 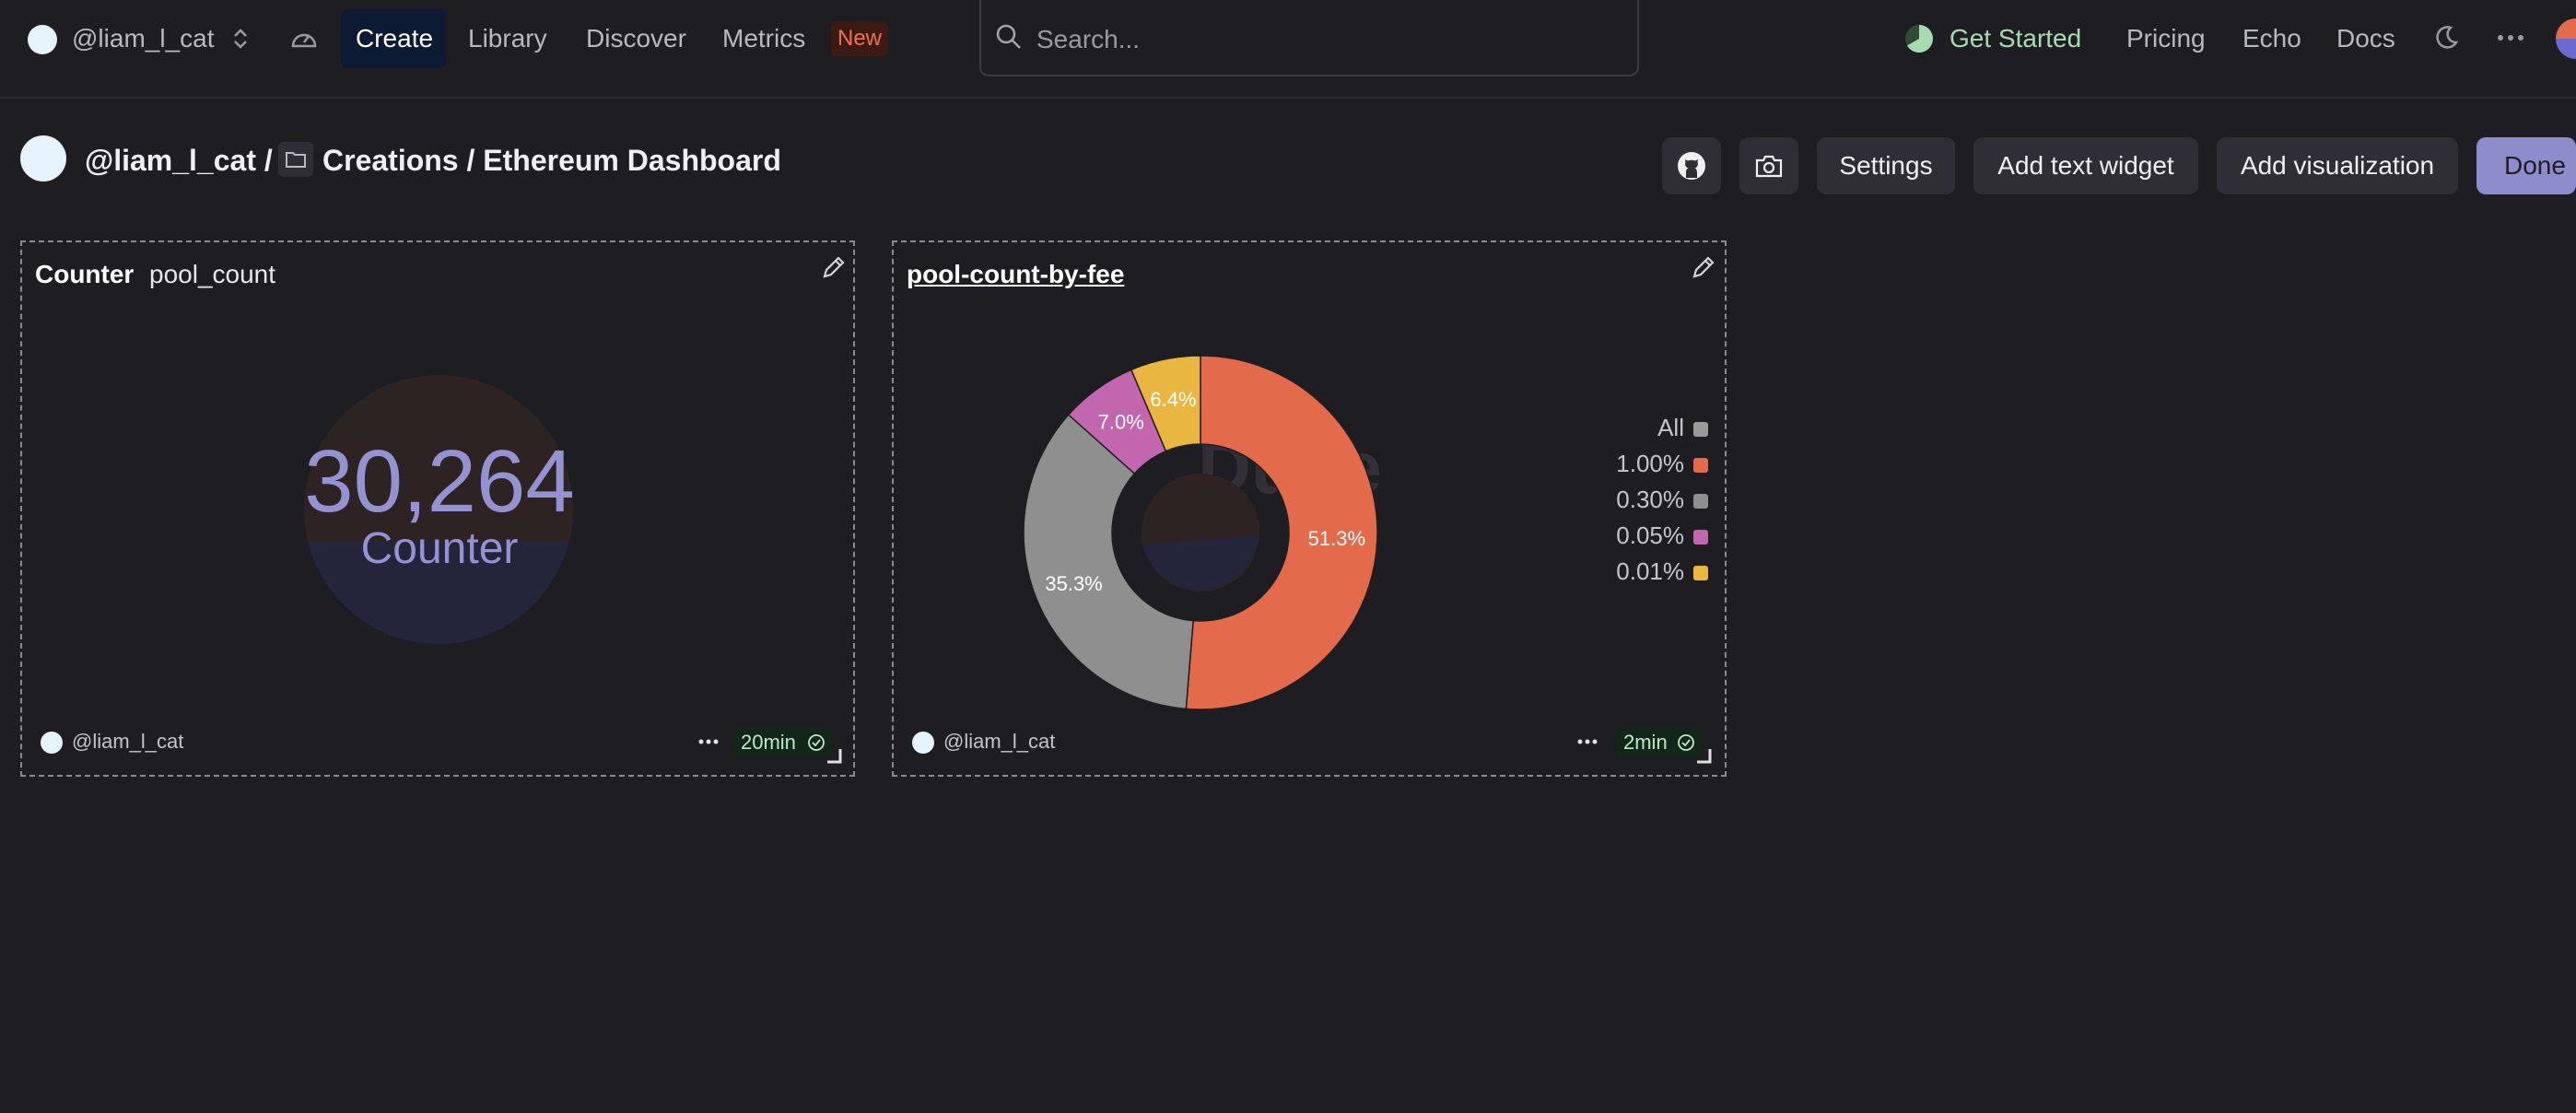 I want to click on nav-discover: Discover, so click(x=636, y=38).